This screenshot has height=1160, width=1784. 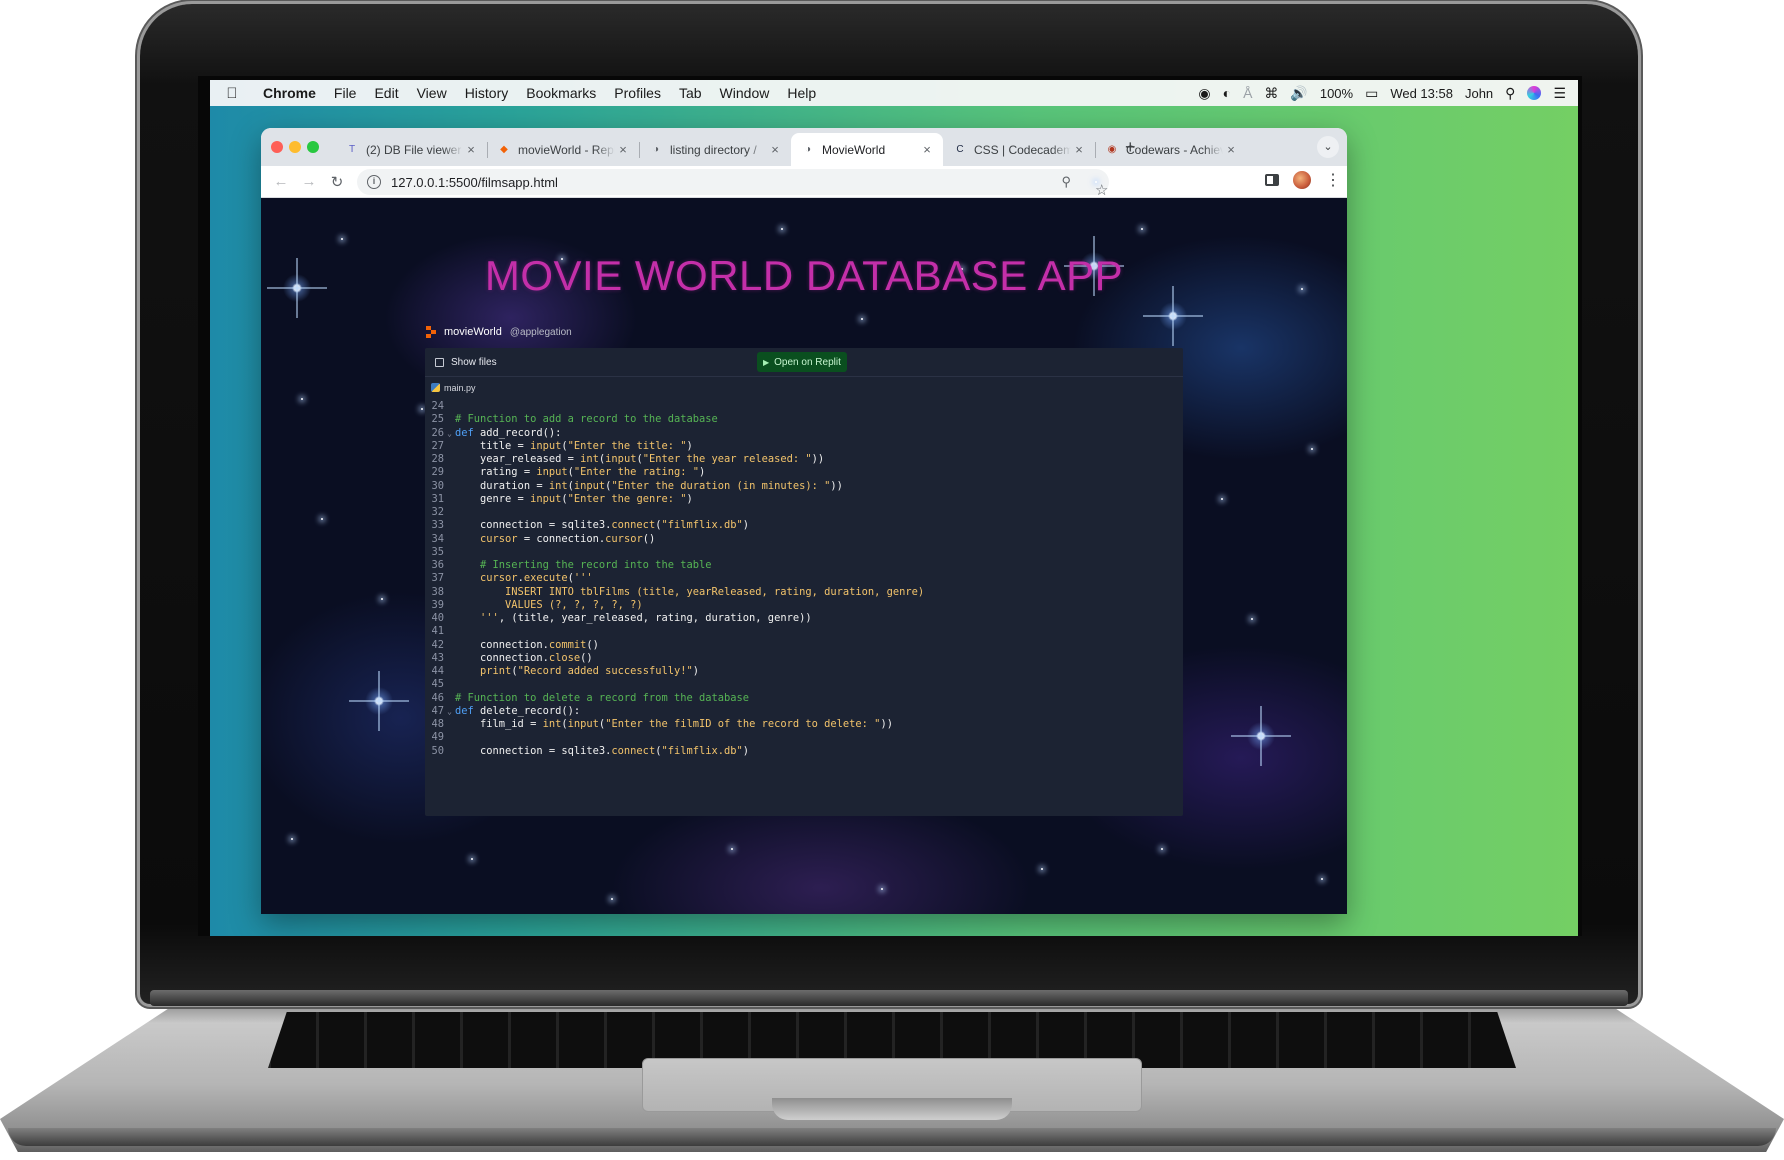 What do you see at coordinates (313, 147) in the screenshot?
I see `zoom-window-button` at bounding box center [313, 147].